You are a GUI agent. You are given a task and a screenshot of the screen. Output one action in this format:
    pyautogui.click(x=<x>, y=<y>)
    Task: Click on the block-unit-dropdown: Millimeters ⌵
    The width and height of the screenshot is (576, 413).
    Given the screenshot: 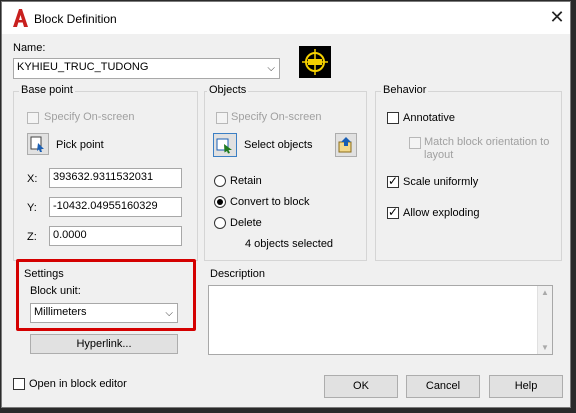 What is the action you would take?
    pyautogui.click(x=104, y=313)
    